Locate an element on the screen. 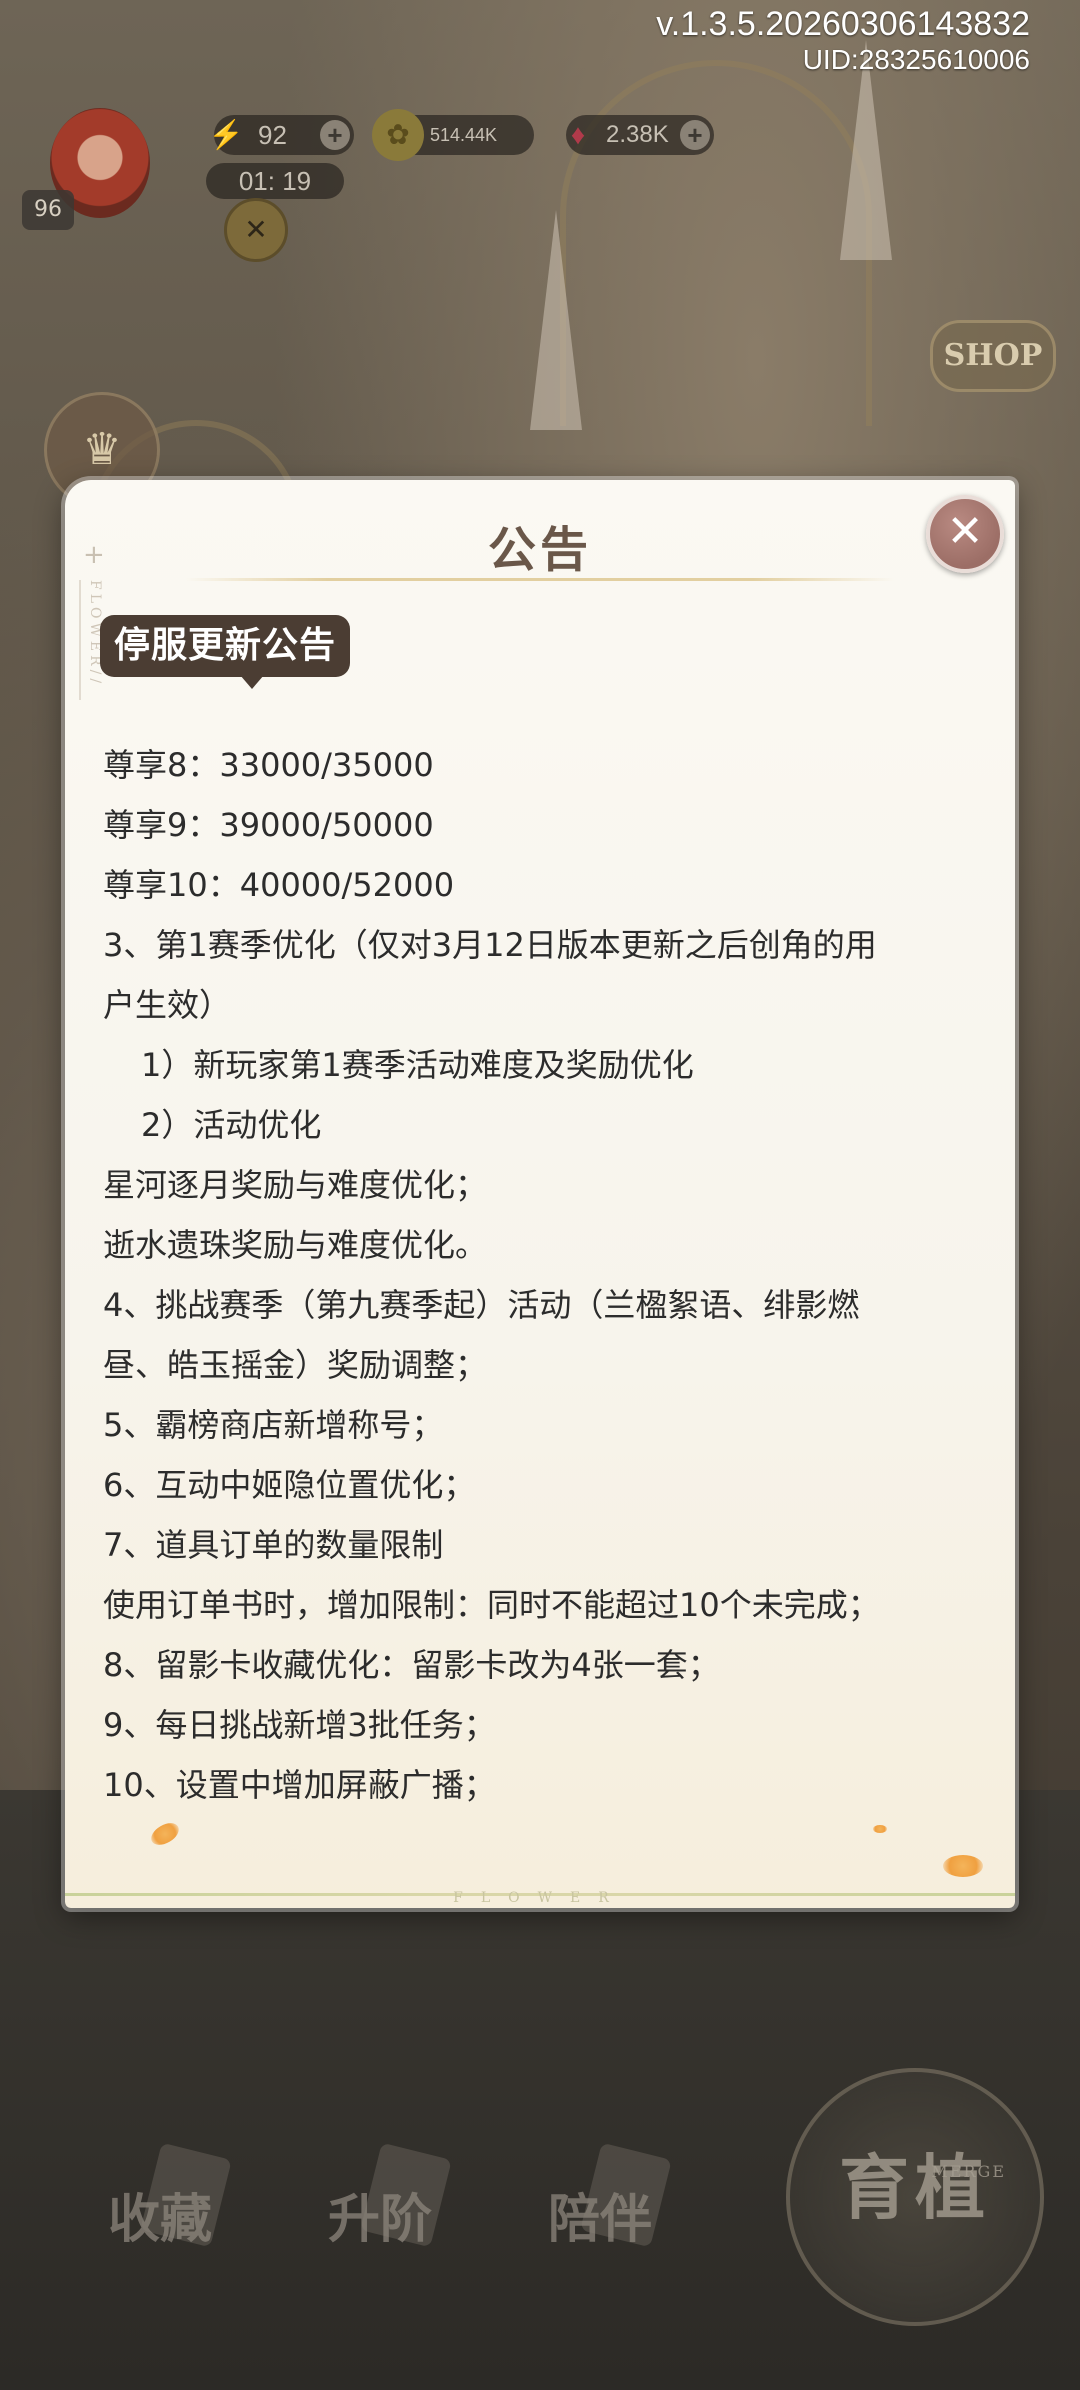 The width and height of the screenshot is (1080, 2390). content-line: 户生效） is located at coordinates (167, 1005).